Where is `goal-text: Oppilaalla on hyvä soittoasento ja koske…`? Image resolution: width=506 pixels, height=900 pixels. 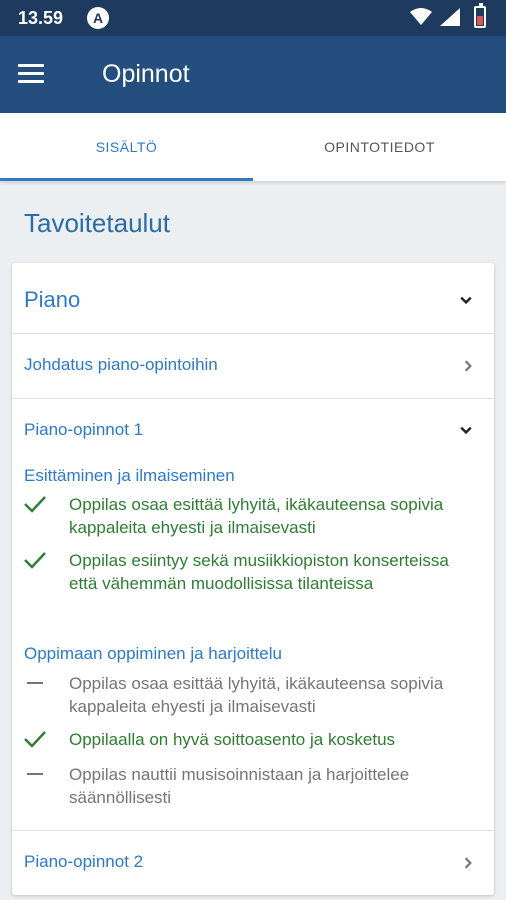
goal-text: Oppilaalla on hyvä soittoasento ja koske… is located at coordinates (232, 739).